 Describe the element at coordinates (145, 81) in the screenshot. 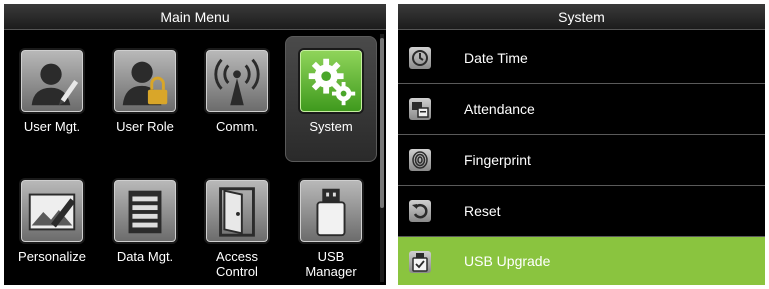

I see `user-lock-icon` at that location.